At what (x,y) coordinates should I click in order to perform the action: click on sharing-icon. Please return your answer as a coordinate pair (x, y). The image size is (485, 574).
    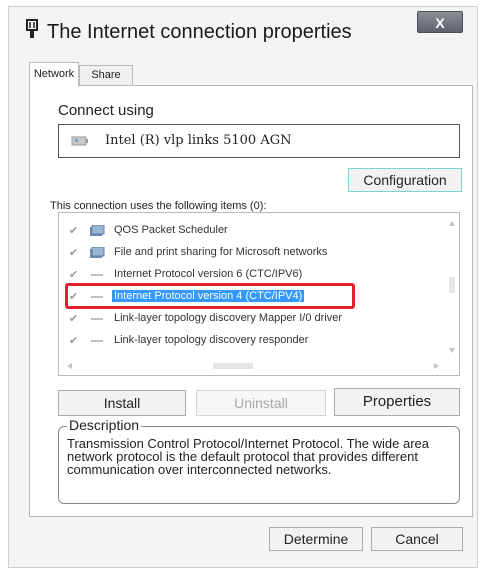
    Looking at the image, I should click on (97, 252).